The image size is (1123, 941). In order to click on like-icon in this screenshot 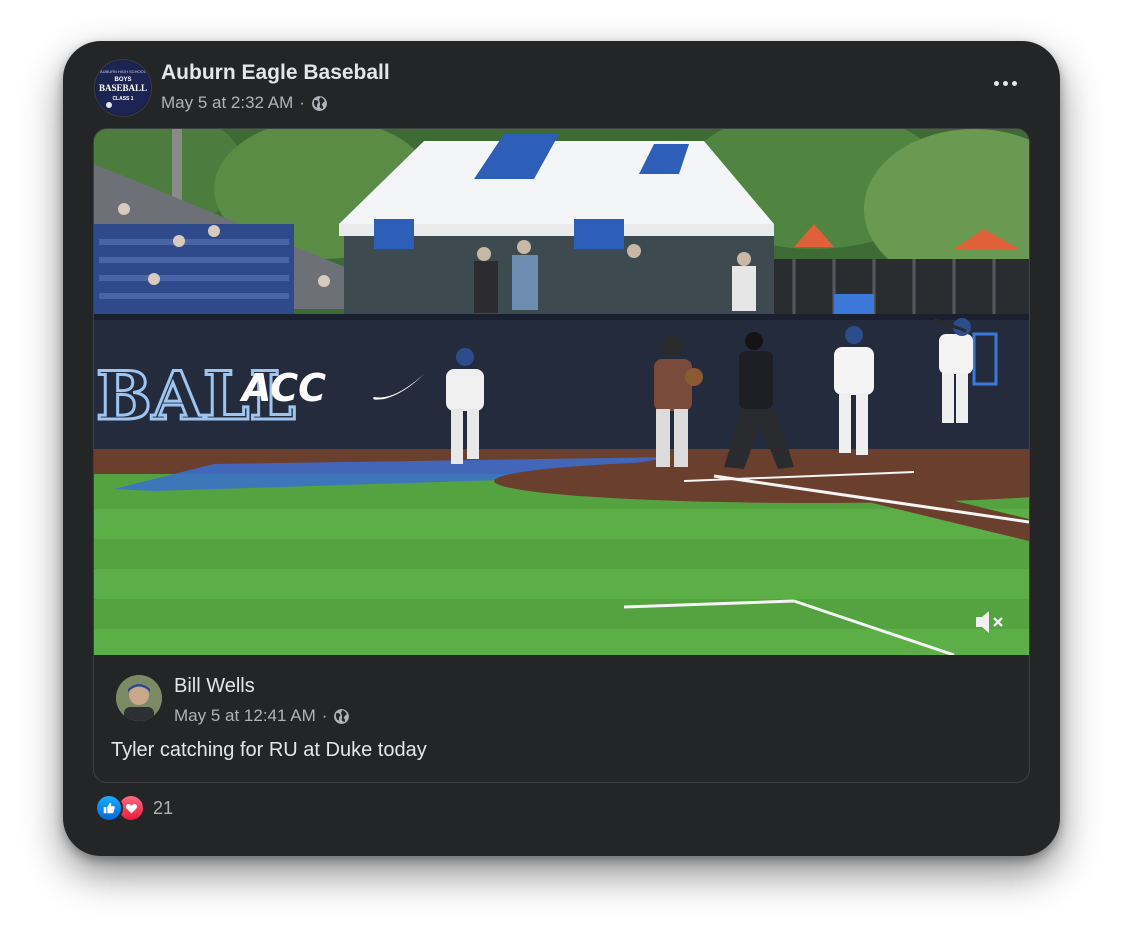, I will do `click(109, 808)`.